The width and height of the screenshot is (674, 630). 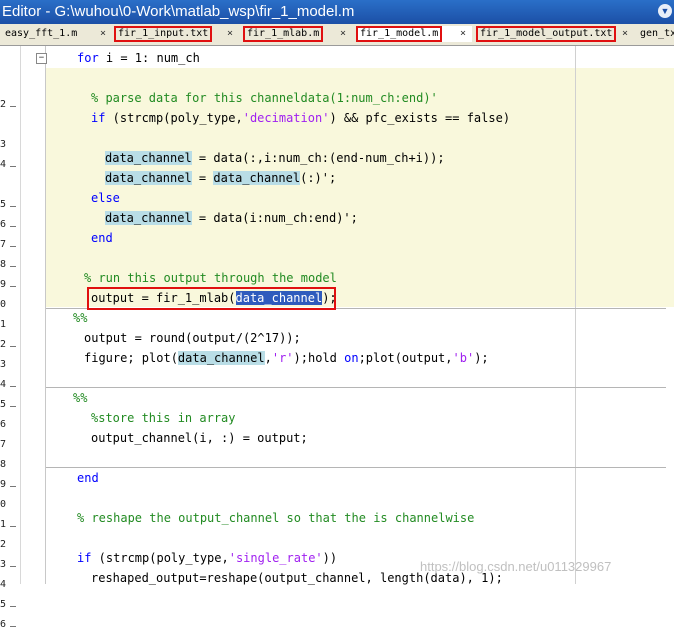 I want to click on code-comment: %store this in array, so click(x=163, y=418).